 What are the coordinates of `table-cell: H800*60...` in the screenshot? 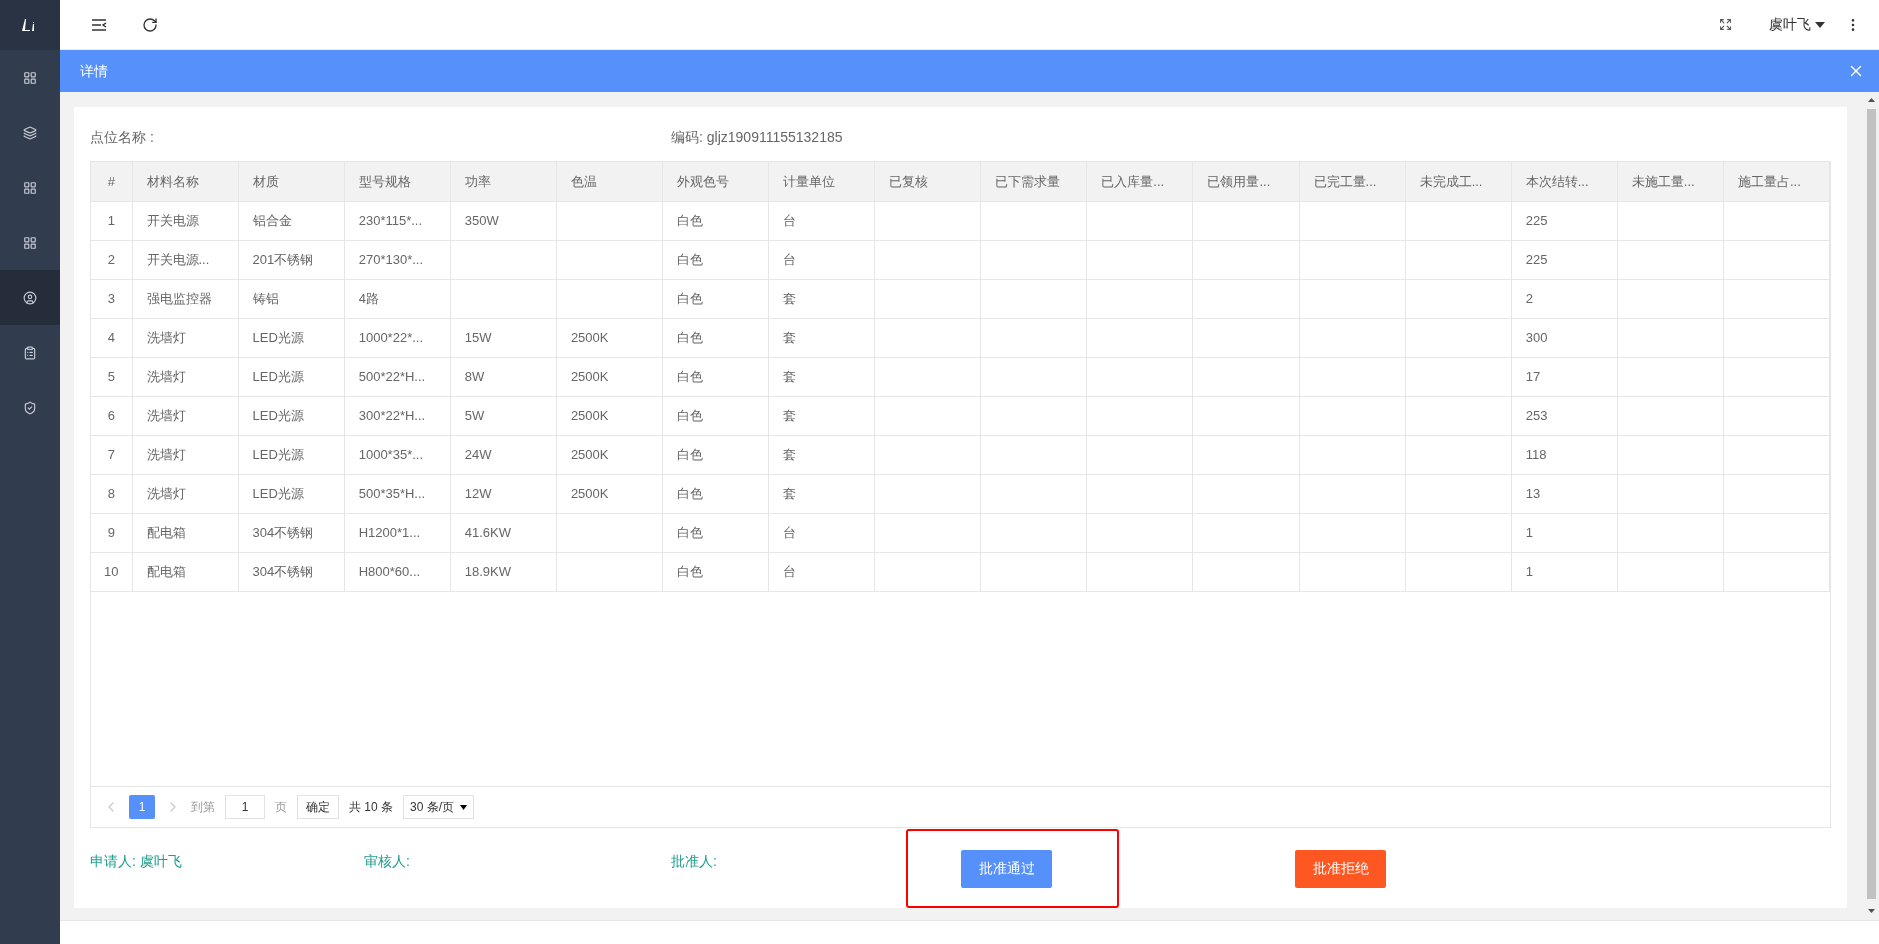 It's located at (389, 571).